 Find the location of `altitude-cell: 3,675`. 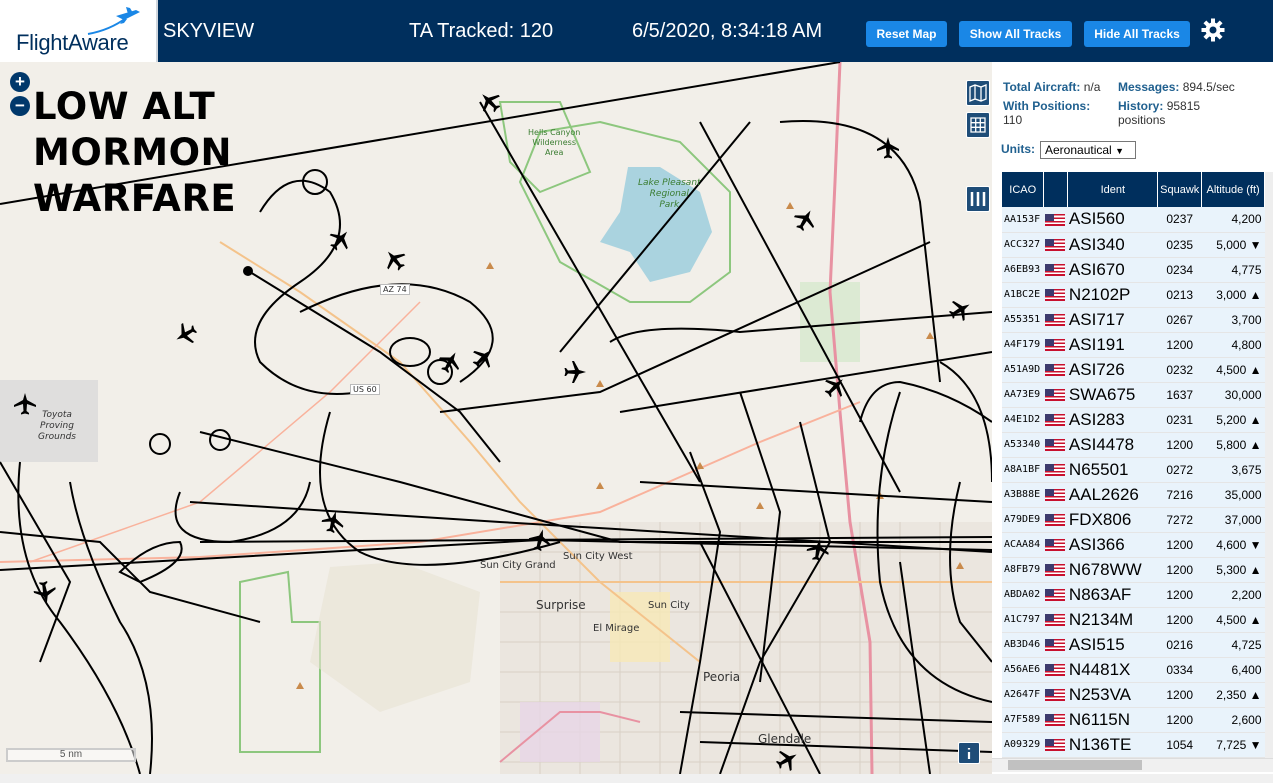

altitude-cell: 3,675 is located at coordinates (1233, 470).